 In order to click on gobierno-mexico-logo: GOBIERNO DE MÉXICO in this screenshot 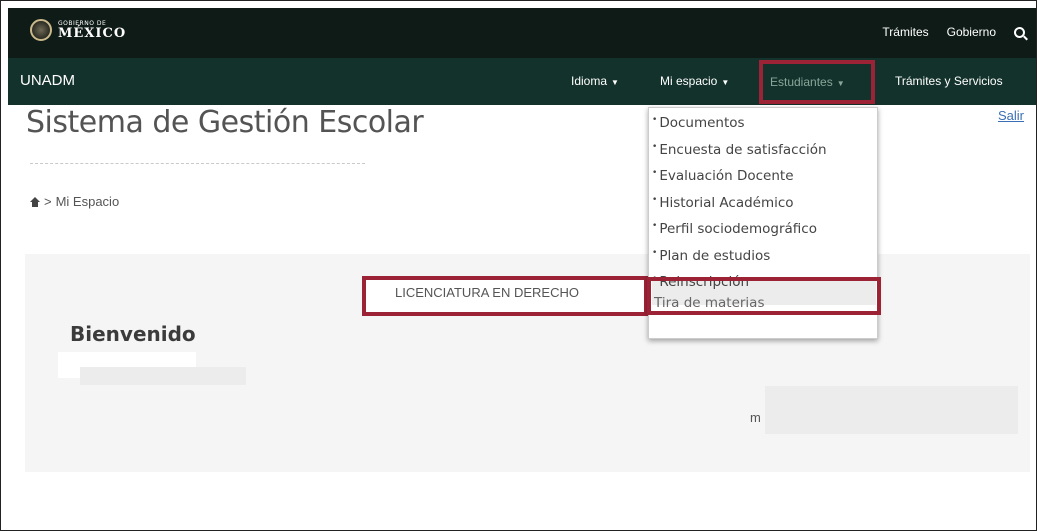, I will do `click(78, 30)`.